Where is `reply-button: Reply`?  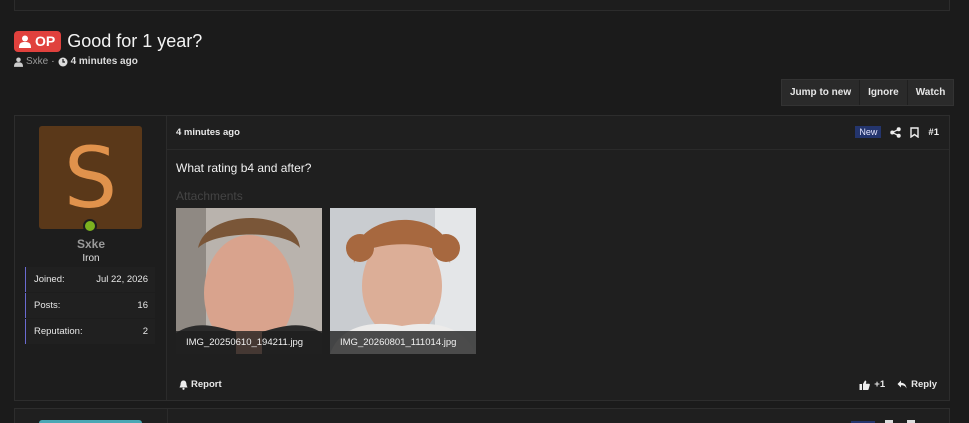
reply-button: Reply is located at coordinates (917, 384).